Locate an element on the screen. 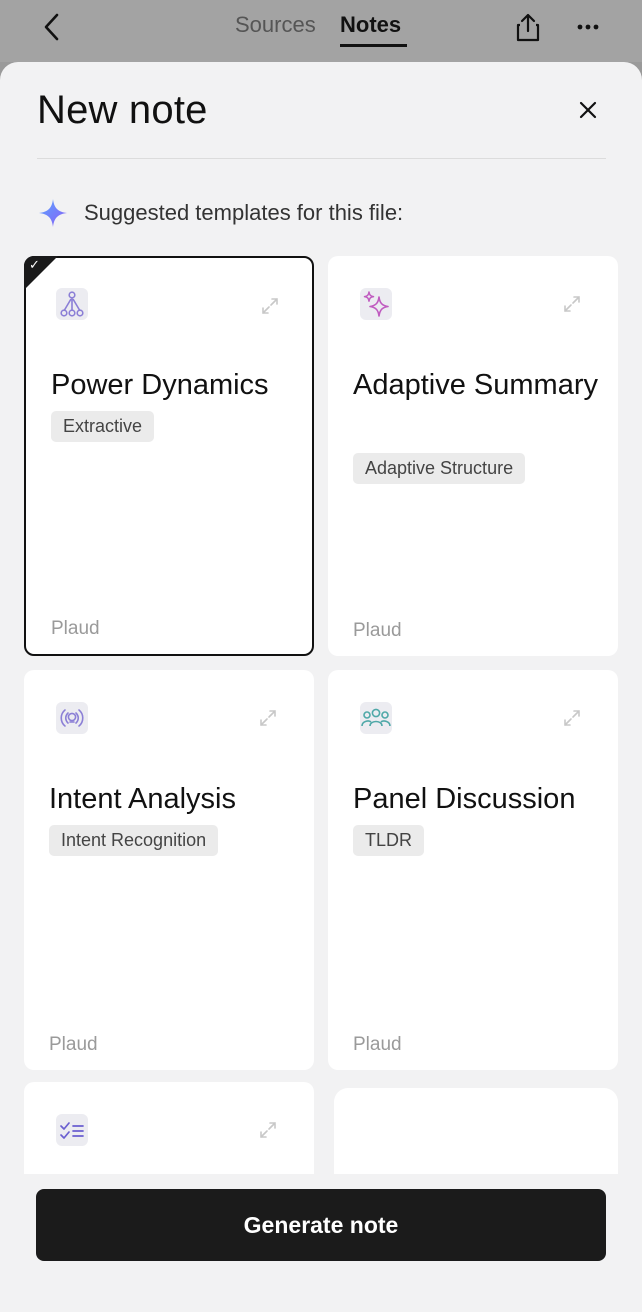 The width and height of the screenshot is (642, 1312). card-title: Panel Discussion is located at coordinates (464, 799).